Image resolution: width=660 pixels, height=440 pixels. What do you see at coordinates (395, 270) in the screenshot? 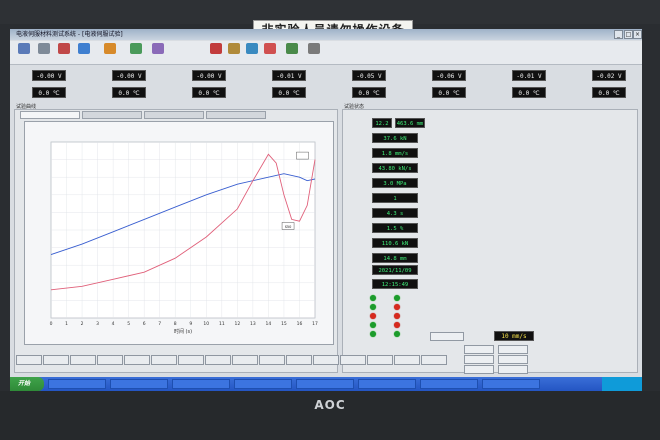
I see `date-display: 2021/11/09` at bounding box center [395, 270].